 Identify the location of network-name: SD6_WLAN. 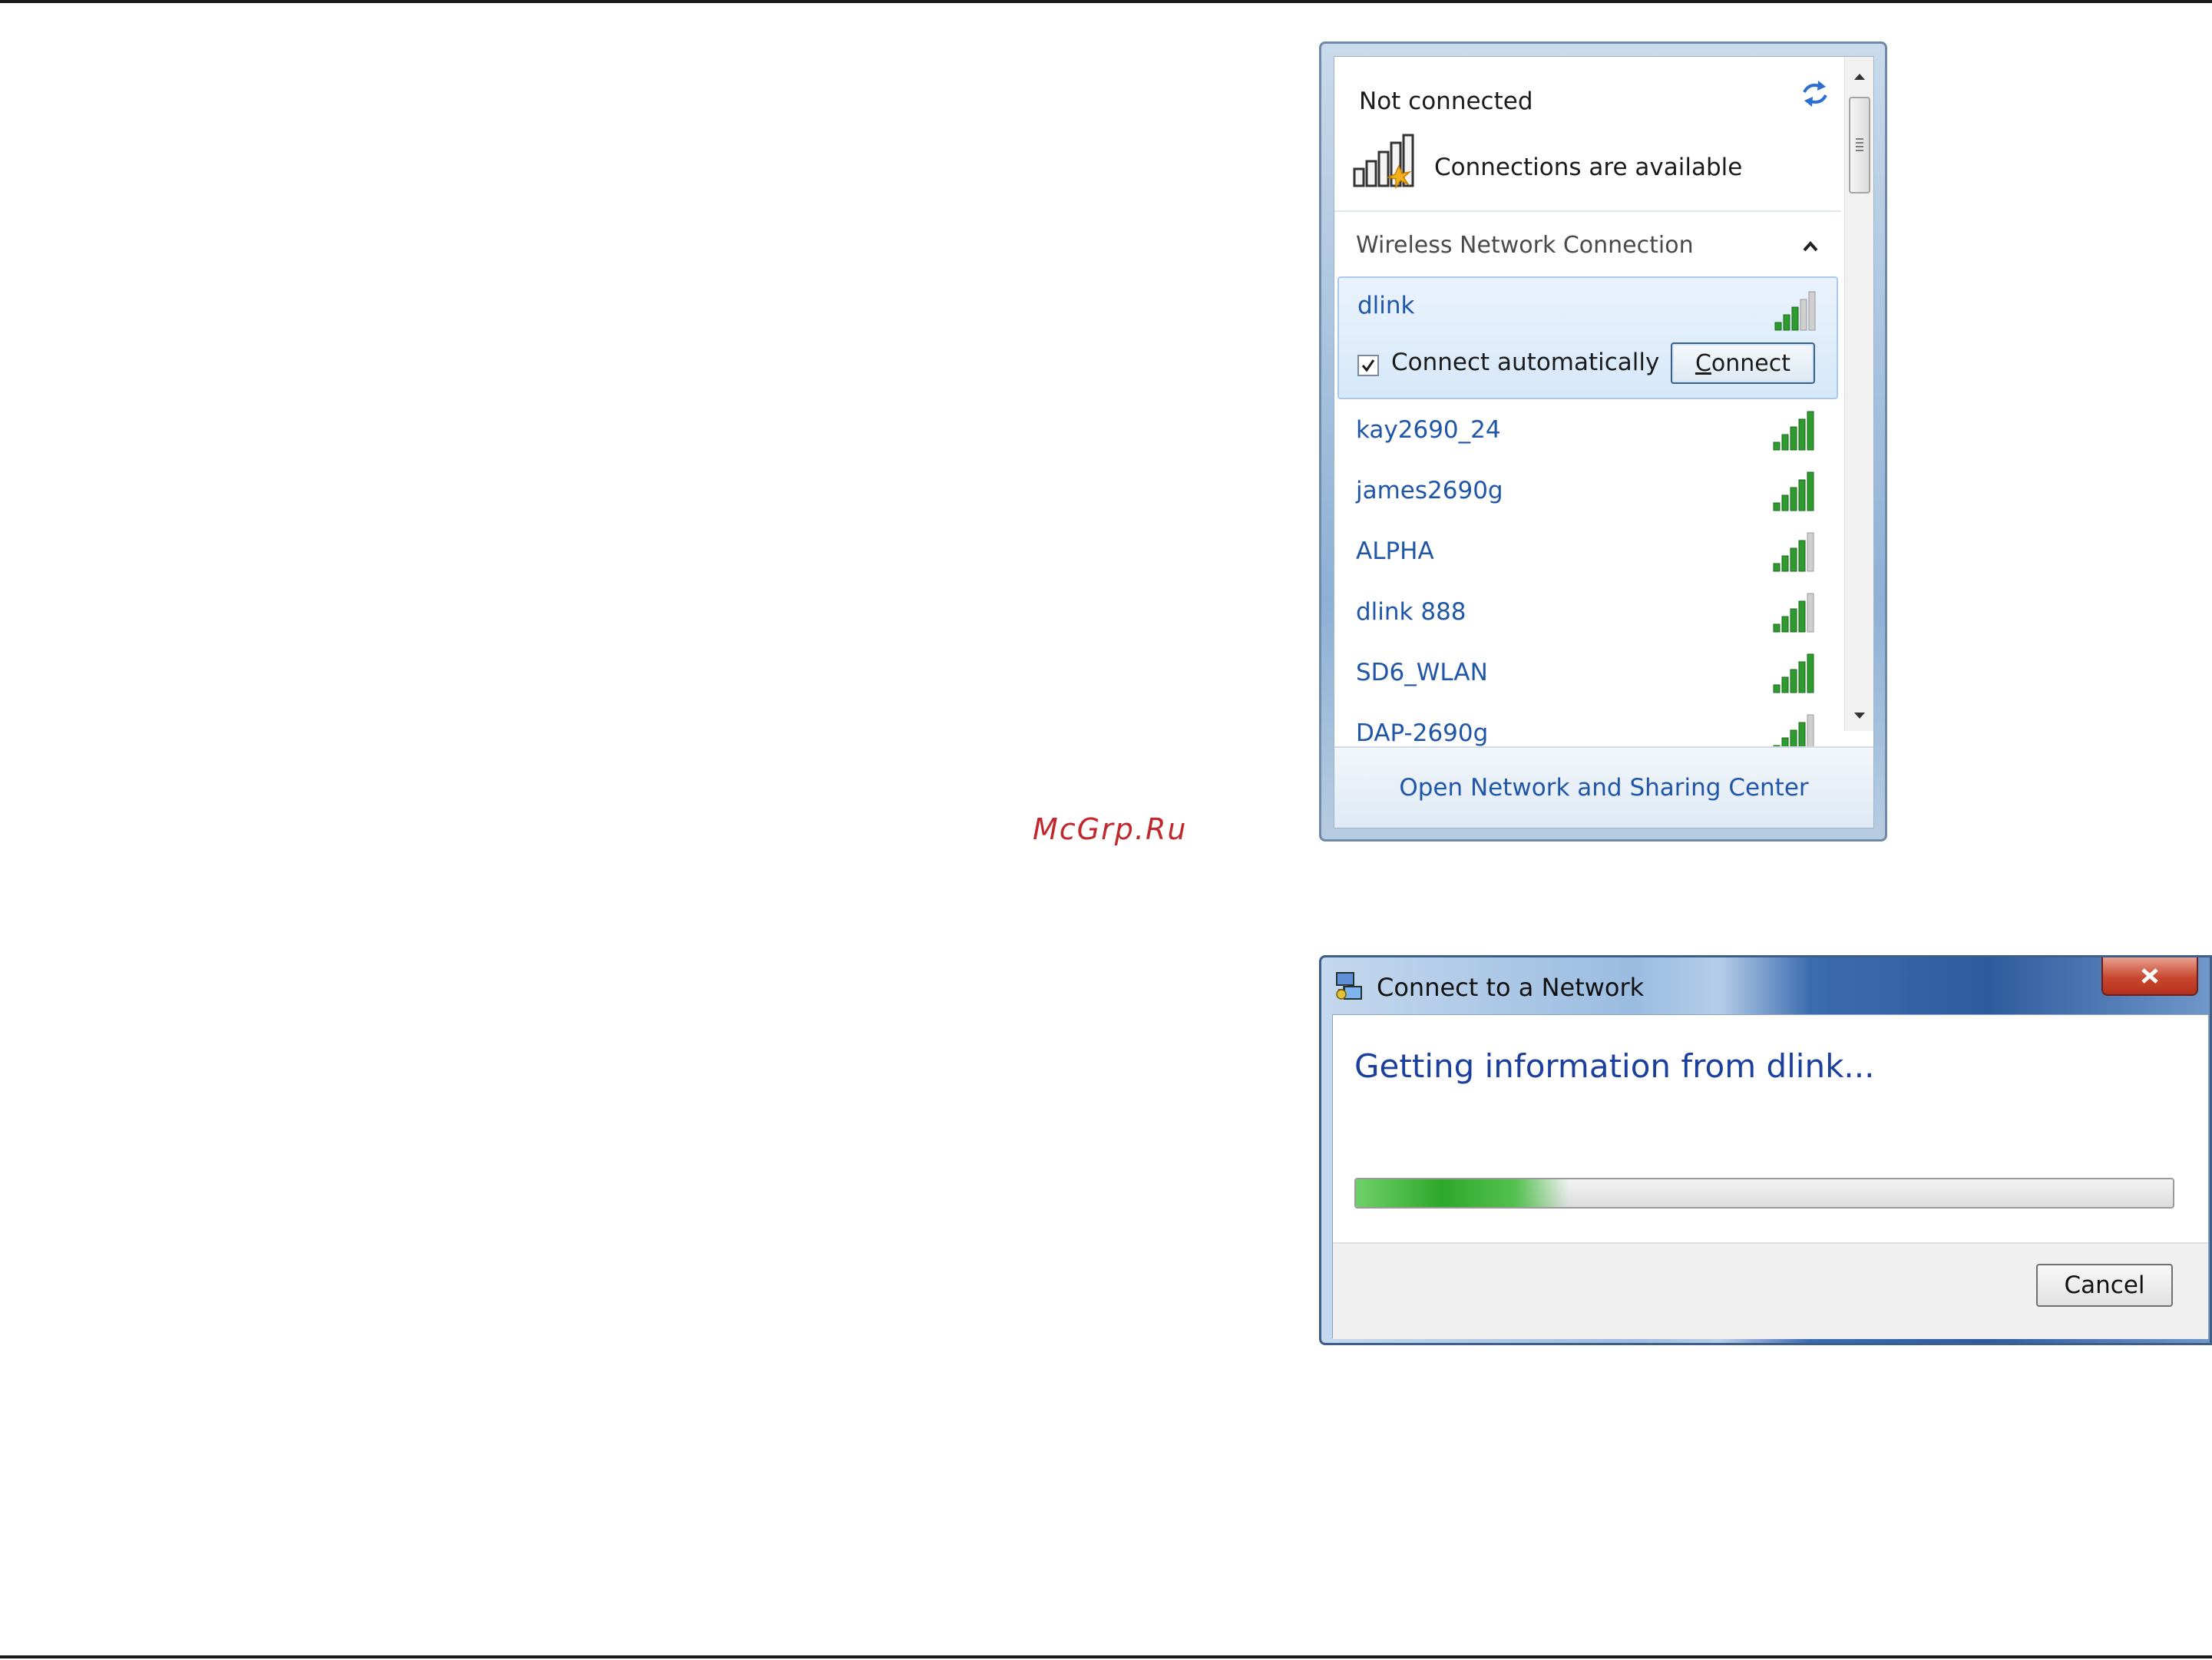
(1422, 672).